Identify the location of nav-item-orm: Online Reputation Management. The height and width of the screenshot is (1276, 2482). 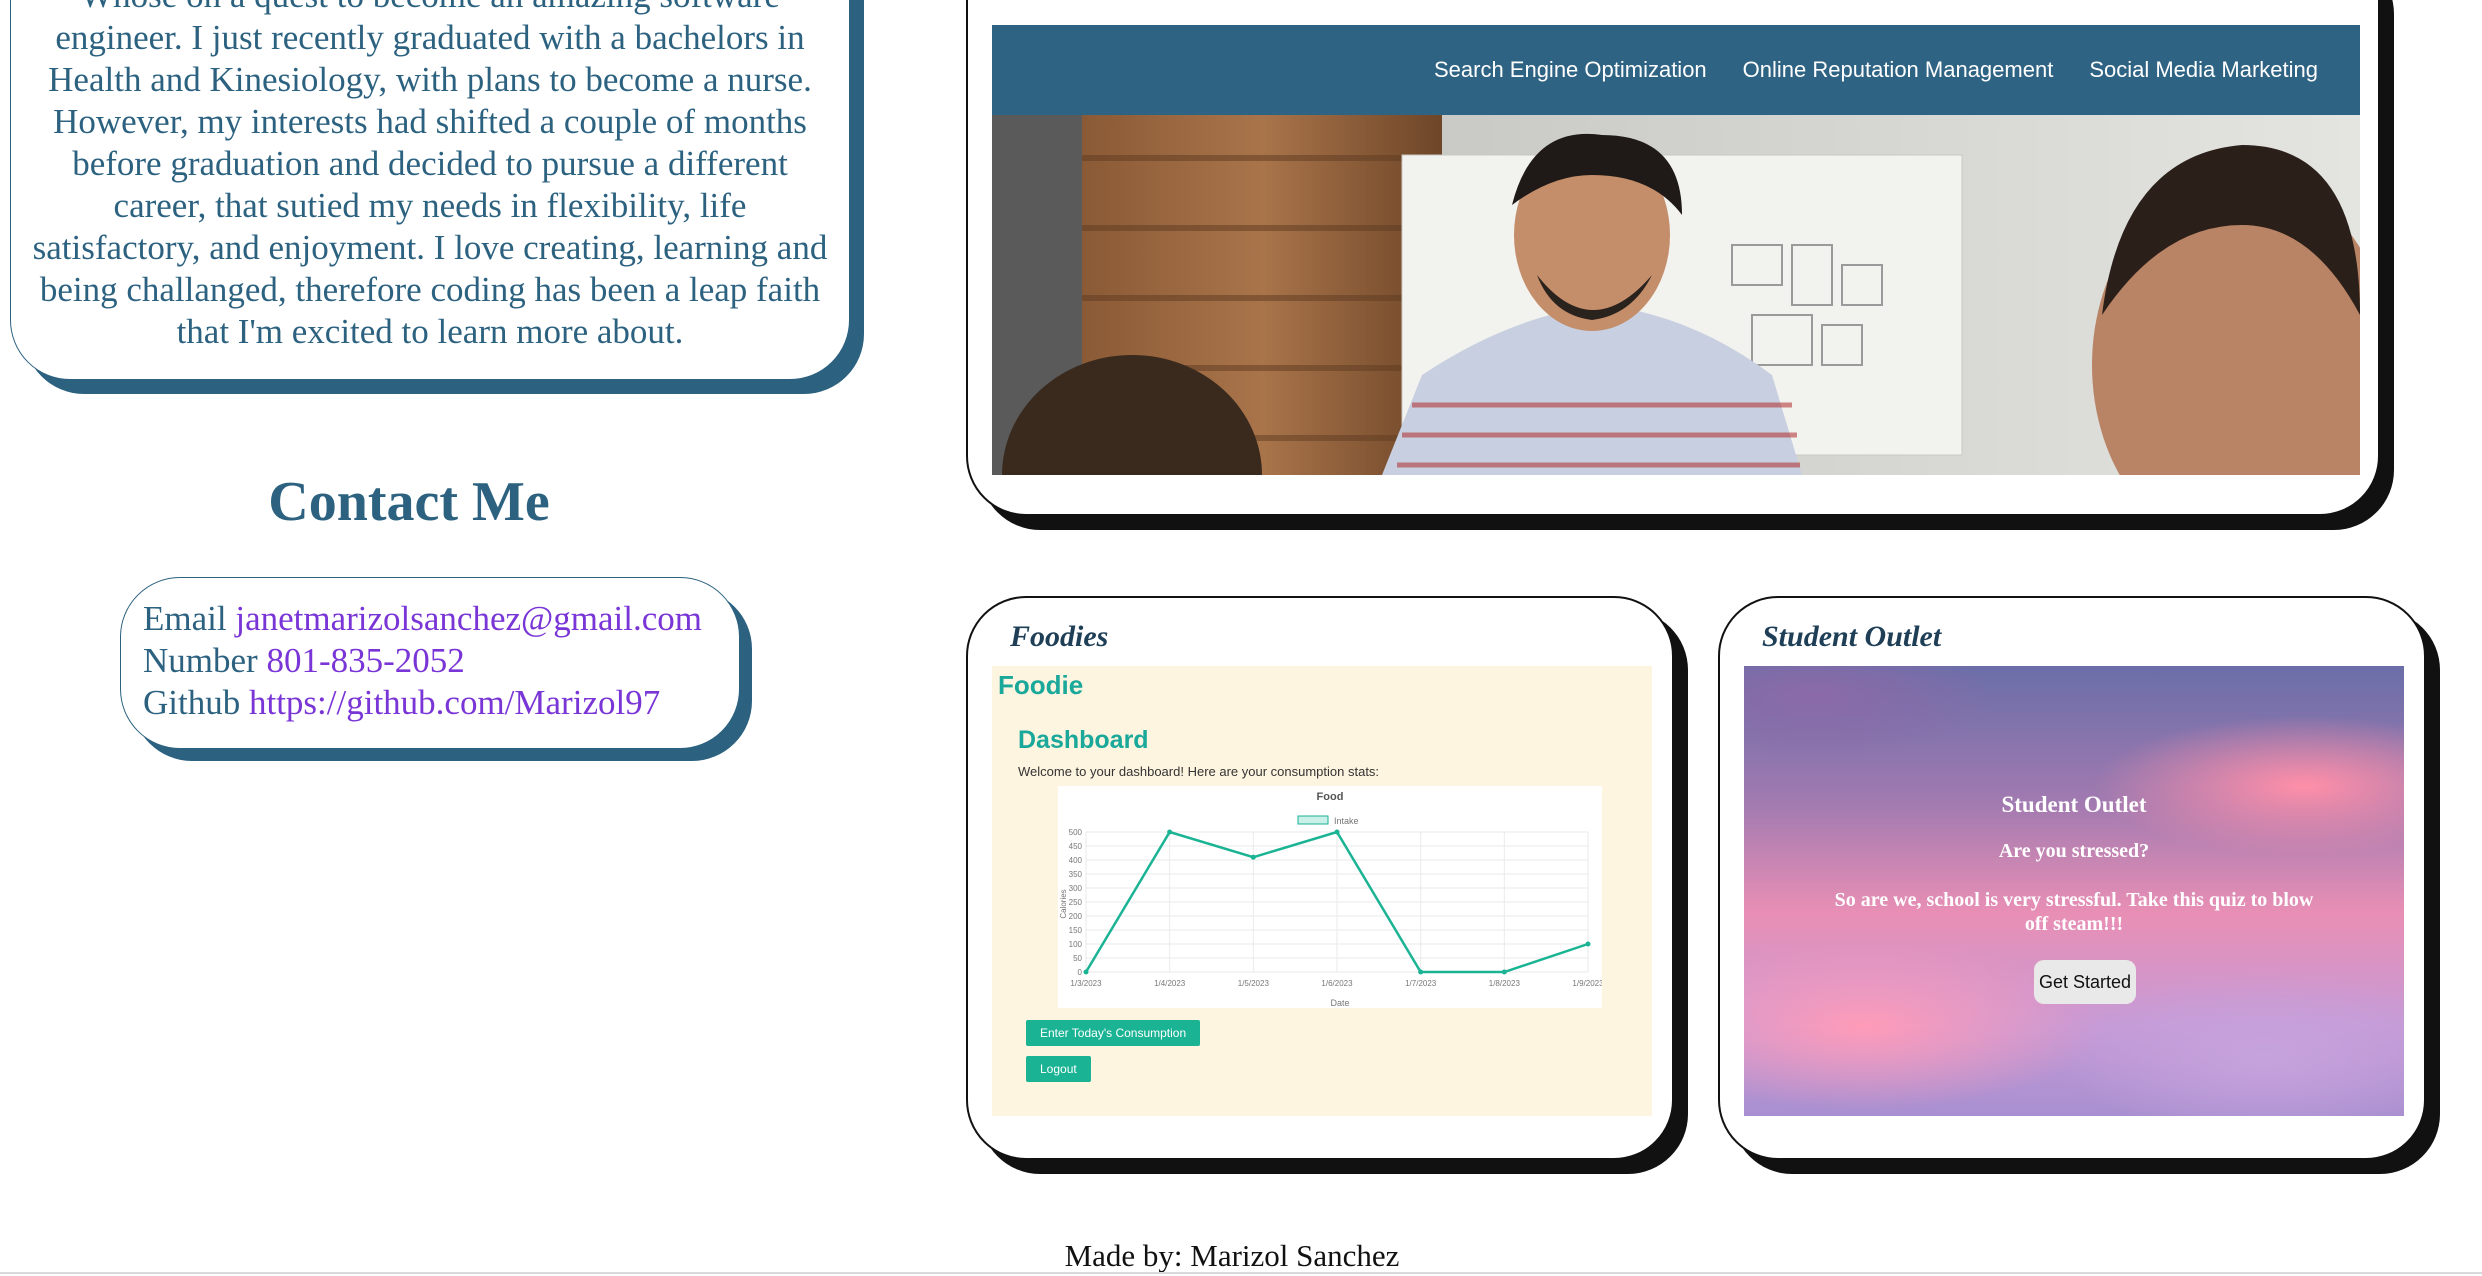
(1898, 69).